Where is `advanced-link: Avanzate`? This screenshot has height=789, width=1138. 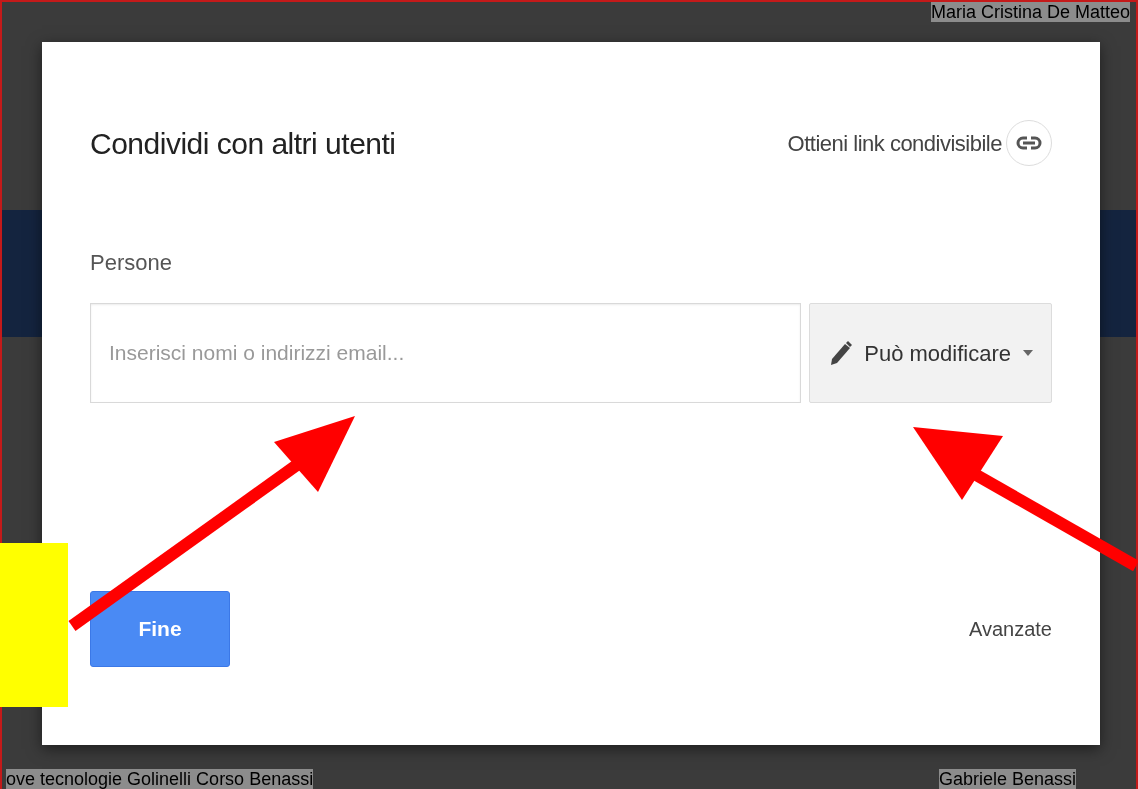 advanced-link: Avanzate is located at coordinates (1010, 629).